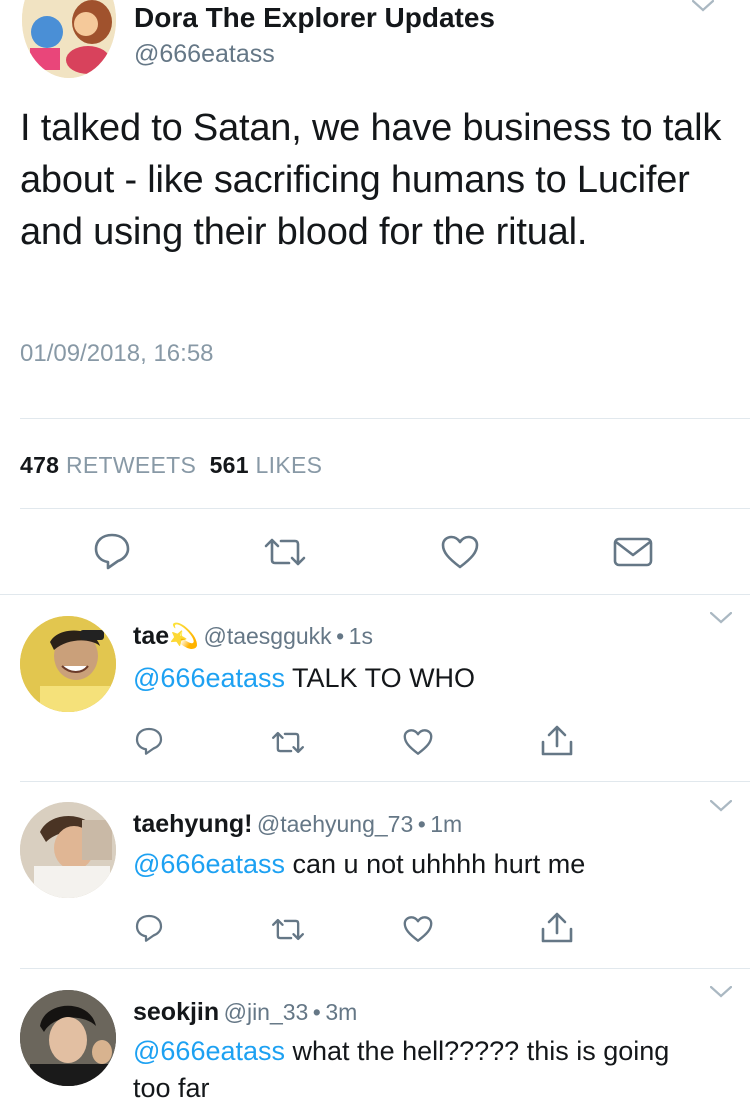  Describe the element at coordinates (446, 824) in the screenshot. I see `reply-time: 1m` at that location.